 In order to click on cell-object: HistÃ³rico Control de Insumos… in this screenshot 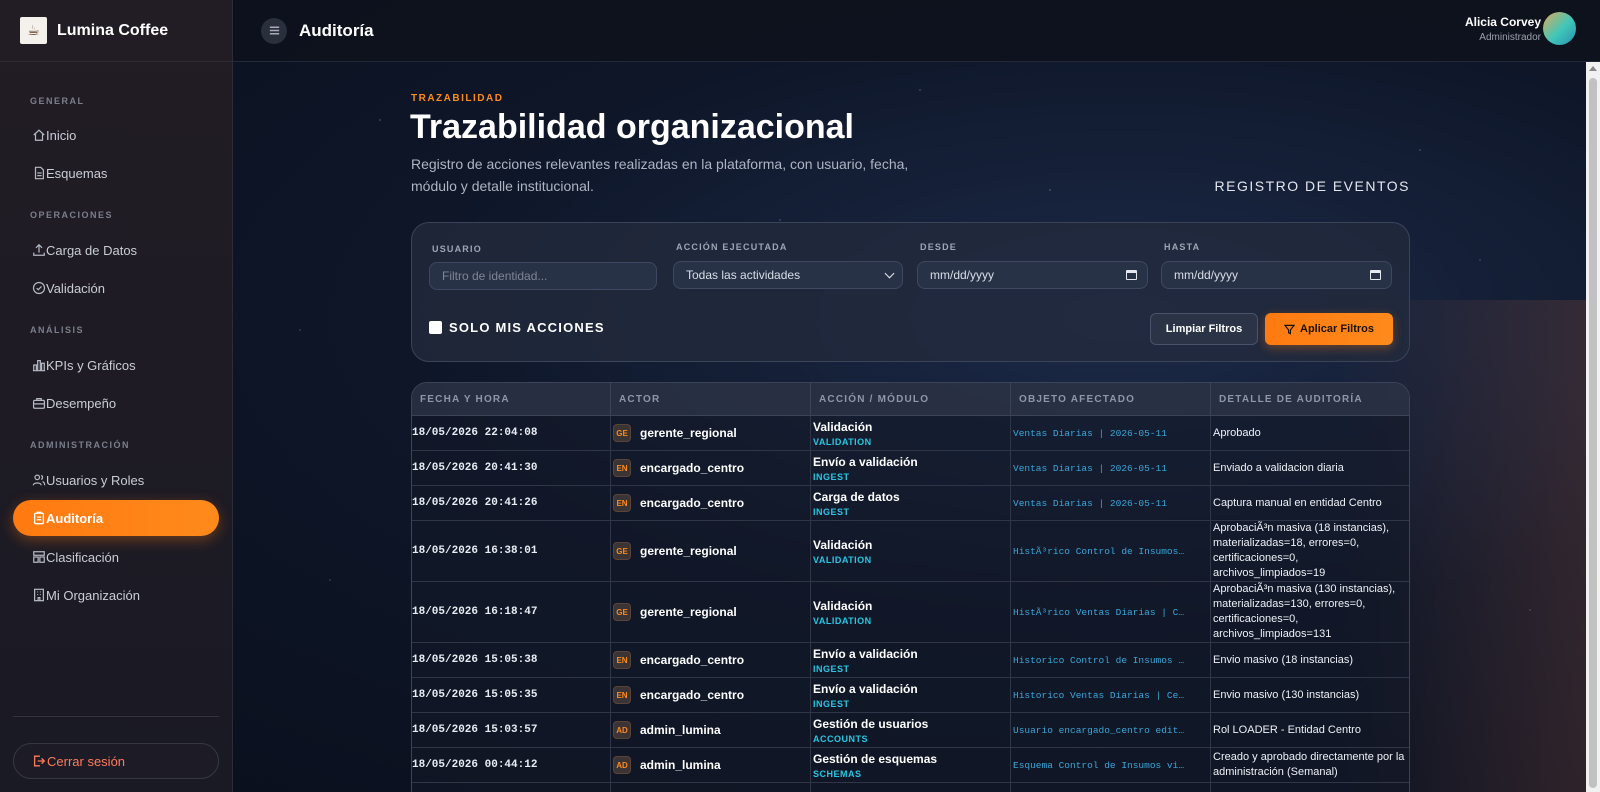, I will do `click(1111, 551)`.